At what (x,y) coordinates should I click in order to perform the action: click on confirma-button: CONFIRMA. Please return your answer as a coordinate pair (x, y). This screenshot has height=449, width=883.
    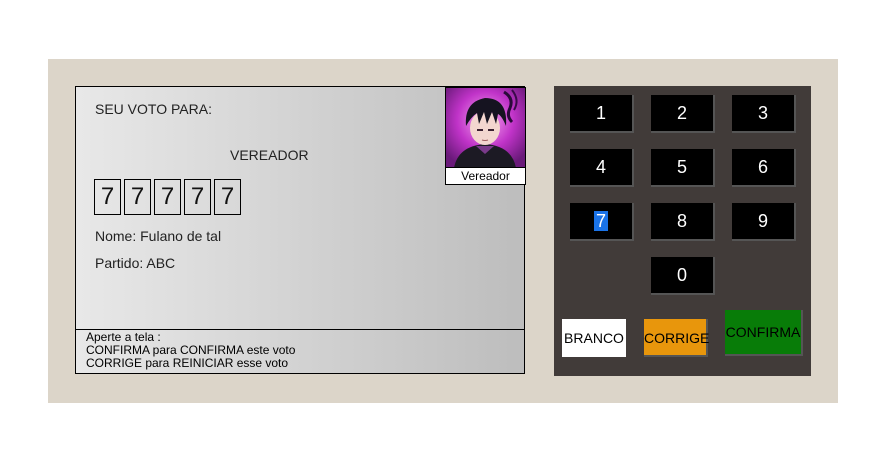
    Looking at the image, I should click on (764, 333).